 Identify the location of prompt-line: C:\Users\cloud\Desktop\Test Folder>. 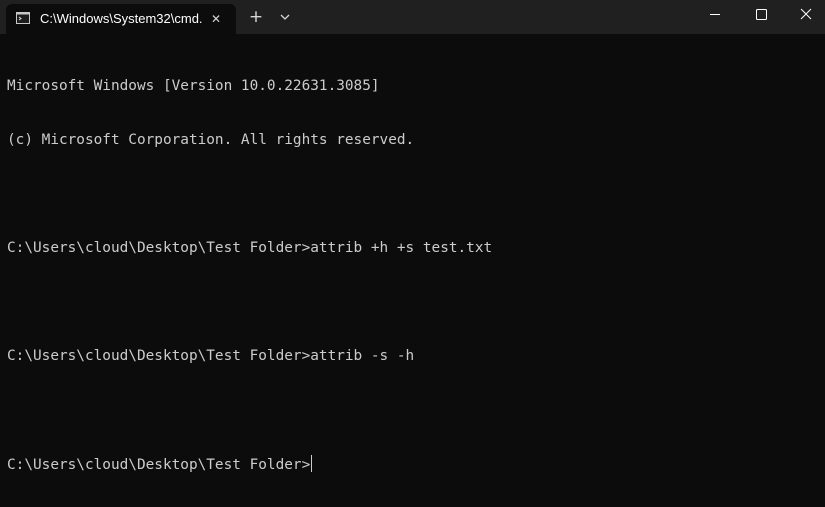
(412, 464).